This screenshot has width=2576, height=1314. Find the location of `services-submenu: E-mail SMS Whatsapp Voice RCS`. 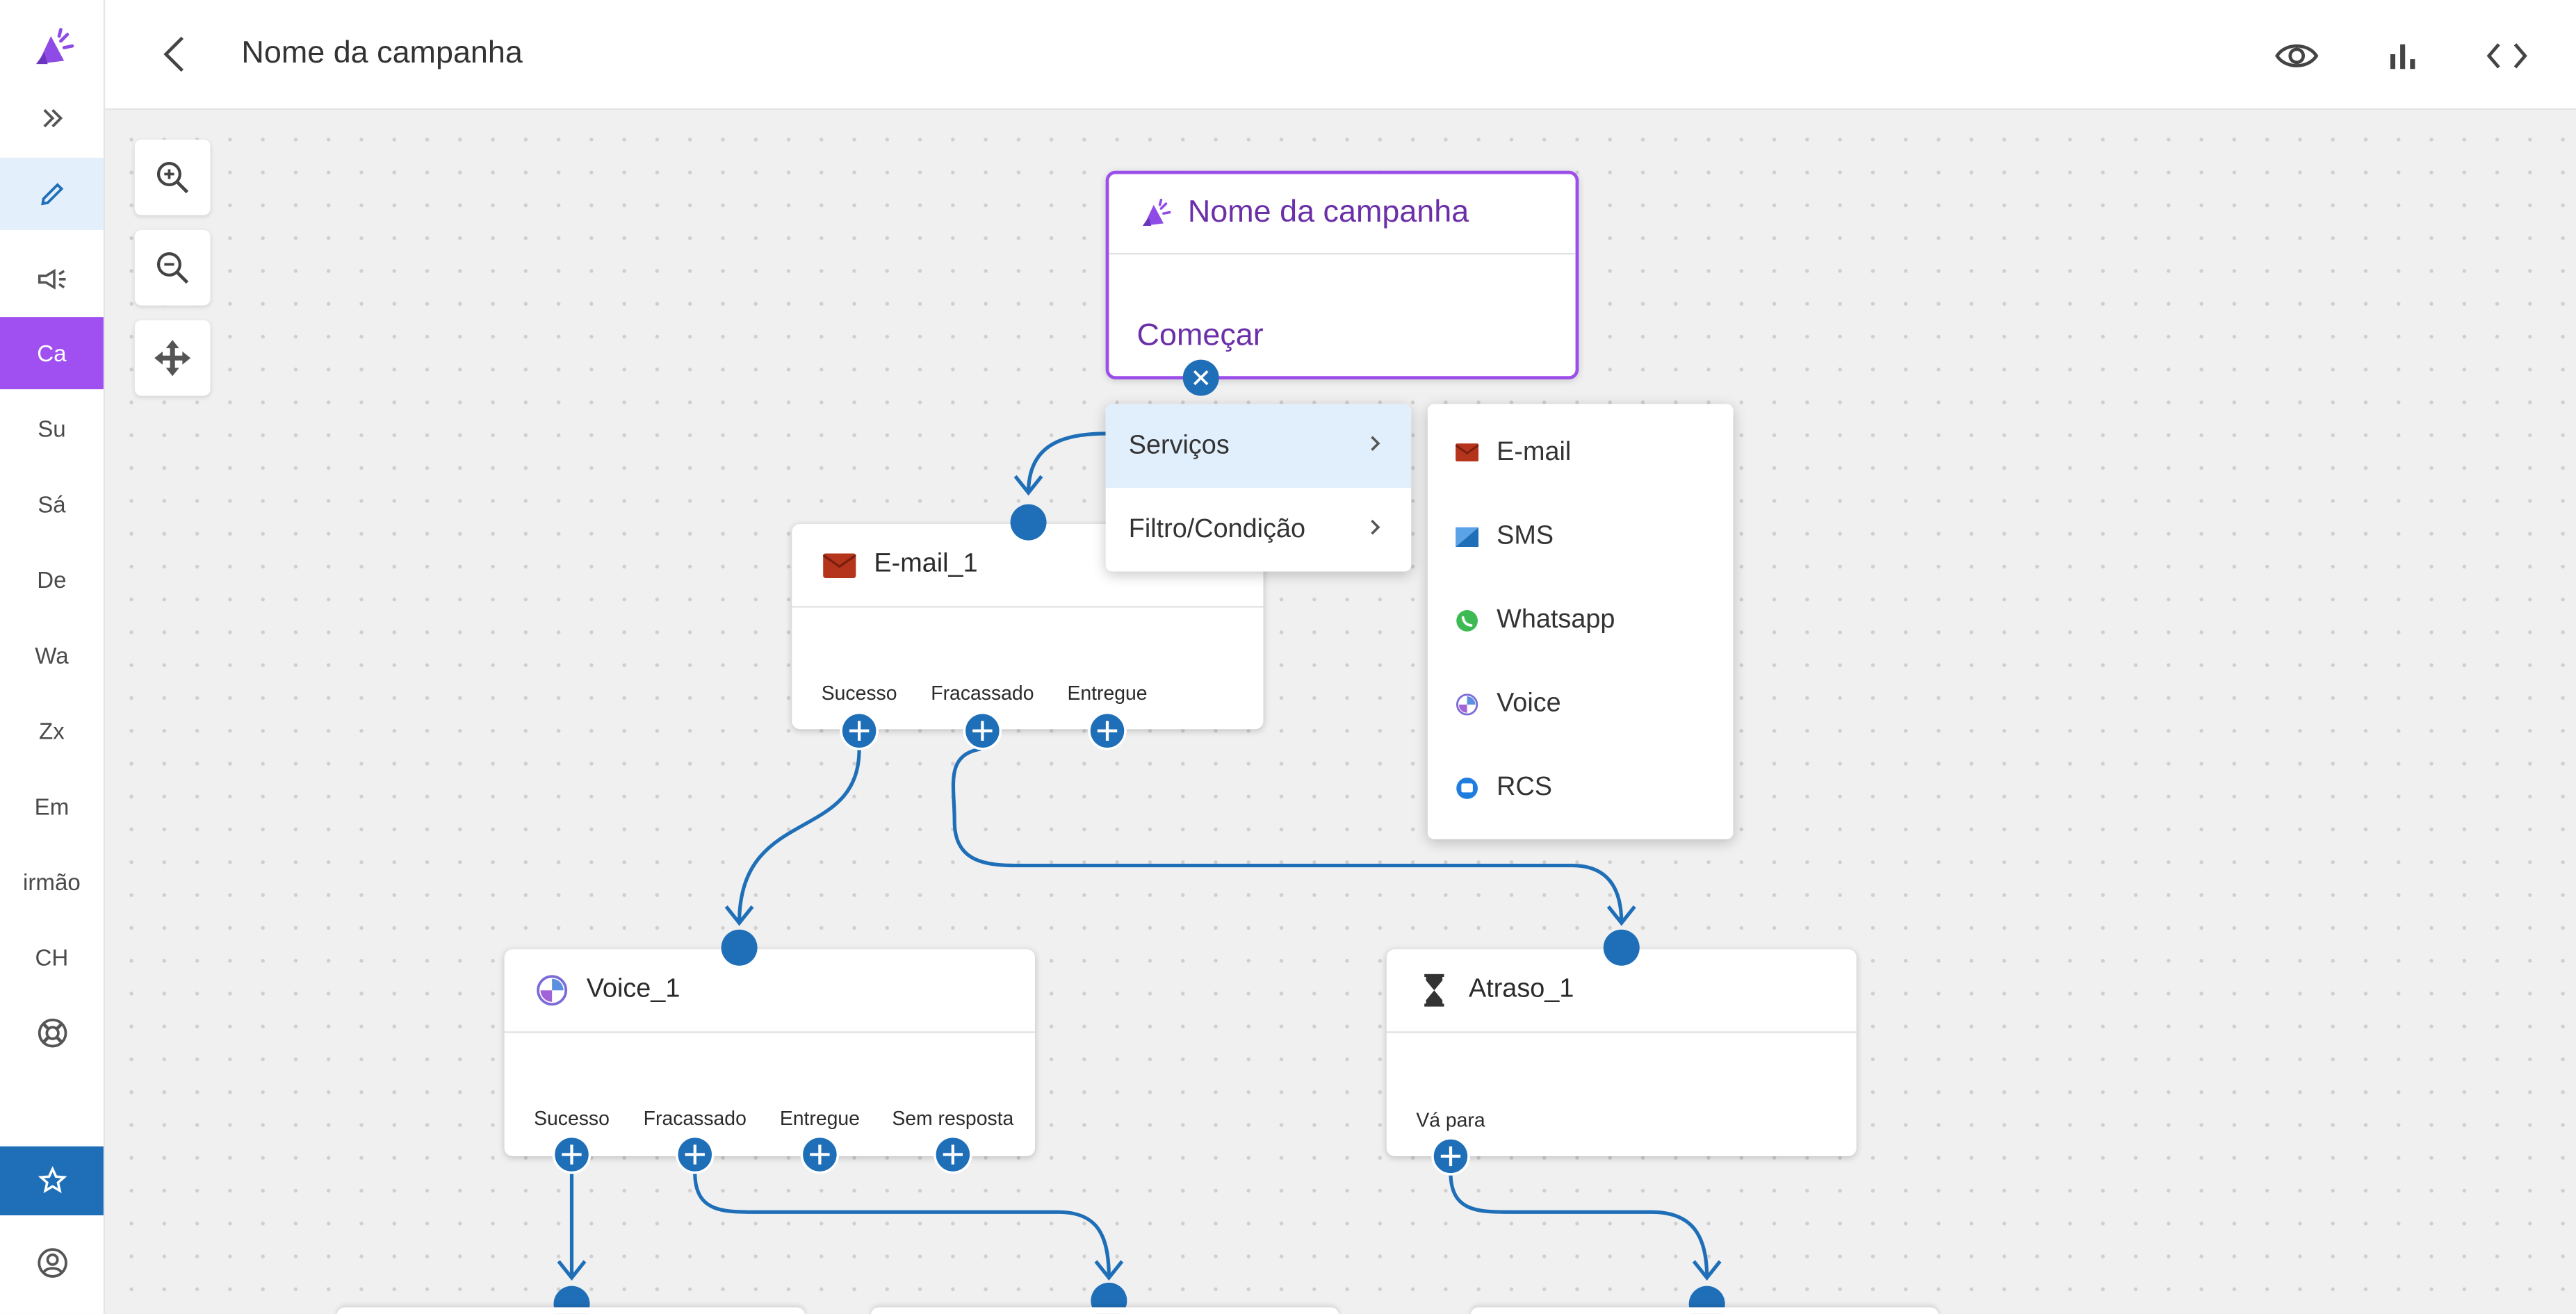

services-submenu: E-mail SMS Whatsapp Voice RCS is located at coordinates (1581, 621).